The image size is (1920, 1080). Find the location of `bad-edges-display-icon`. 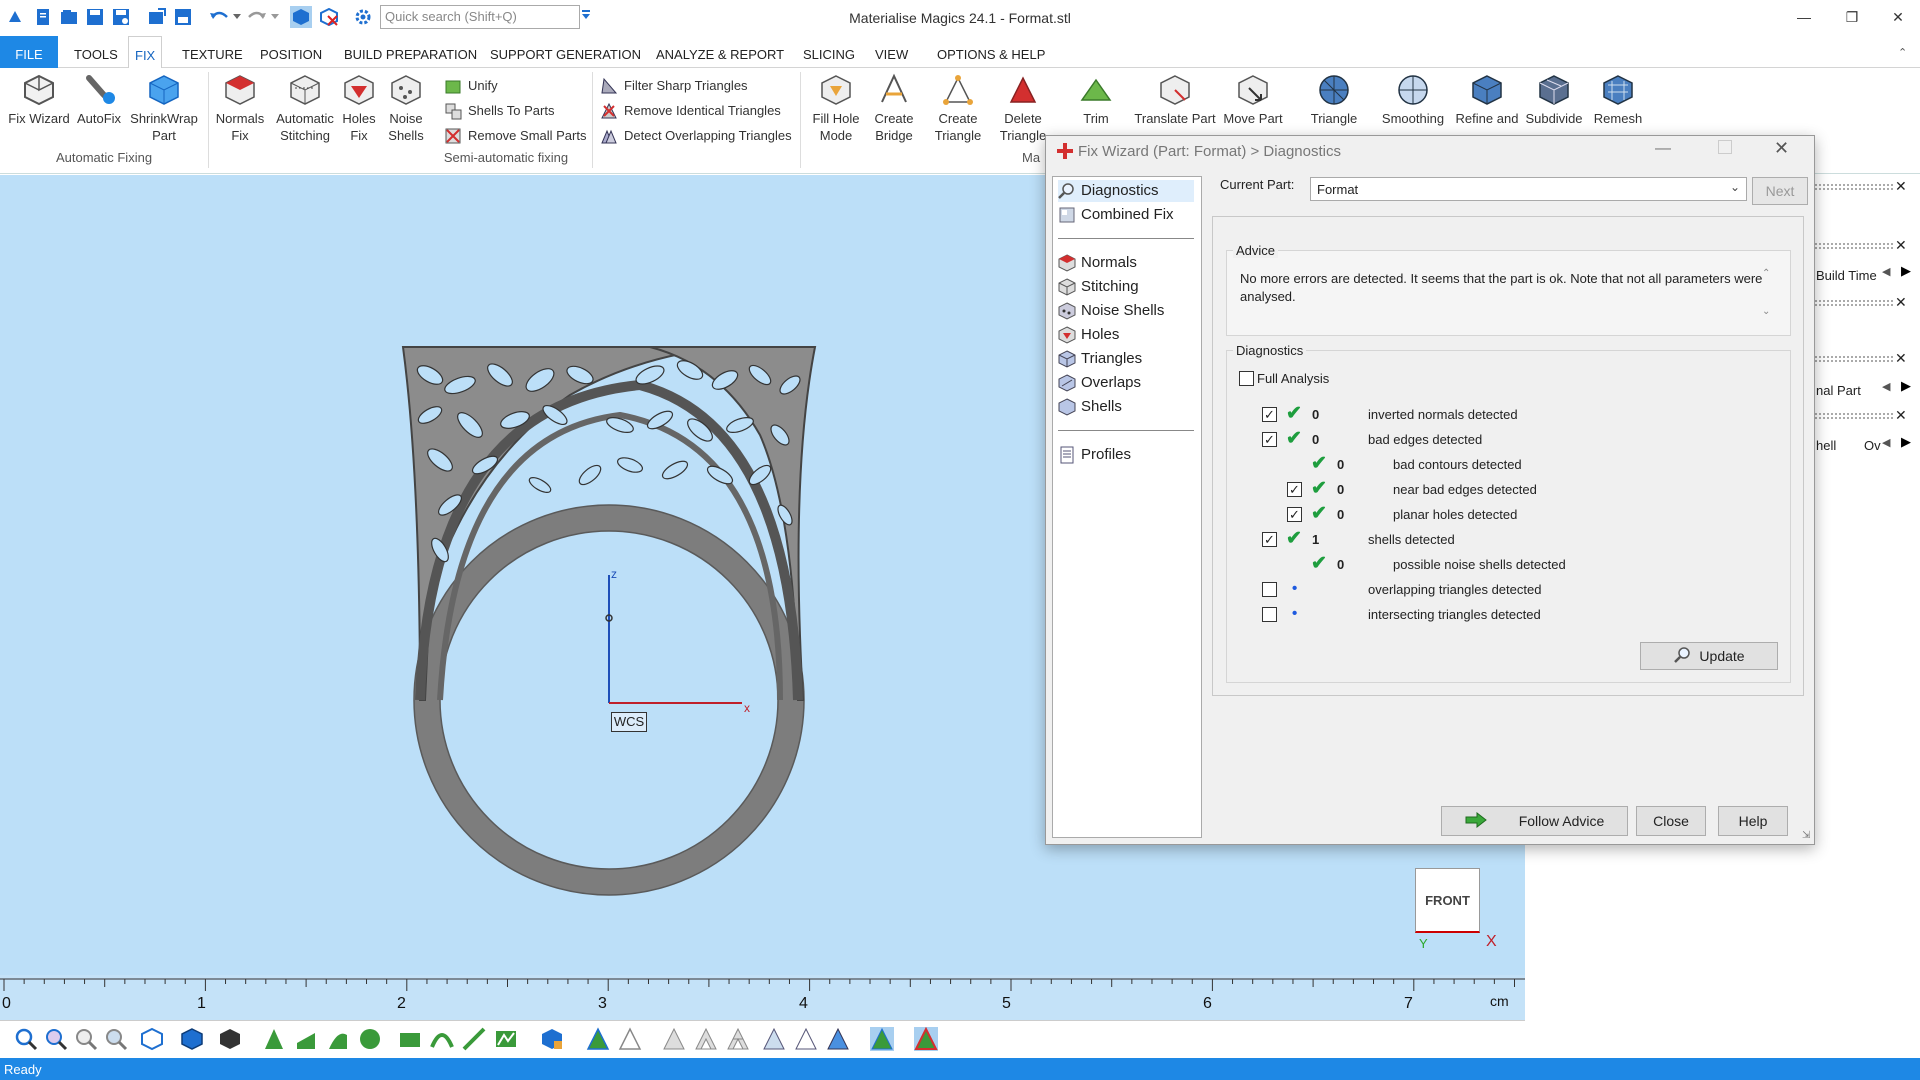

bad-edges-display-icon is located at coordinates (926, 1038).